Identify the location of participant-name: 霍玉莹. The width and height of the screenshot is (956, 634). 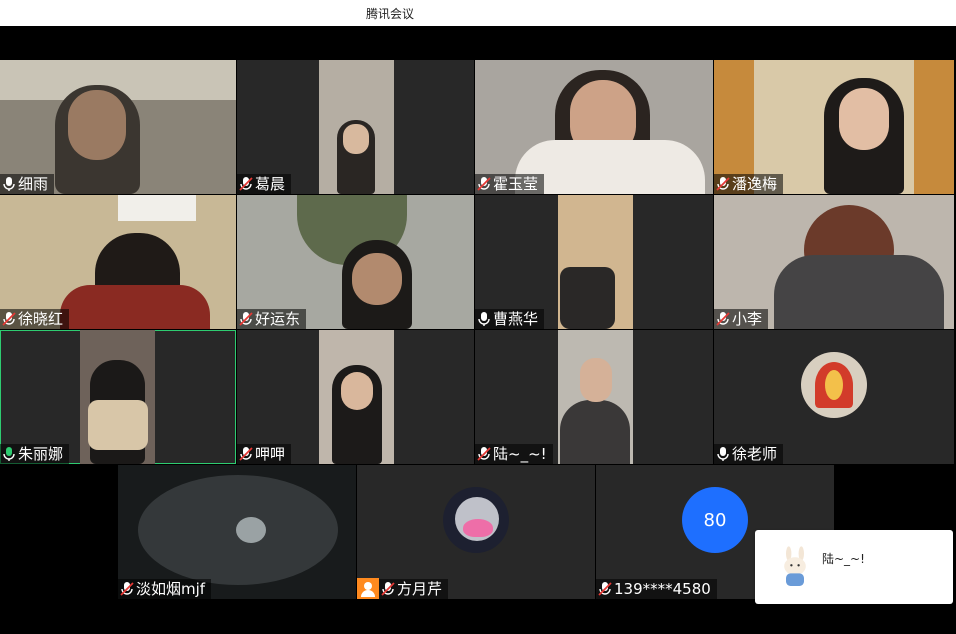
(516, 184).